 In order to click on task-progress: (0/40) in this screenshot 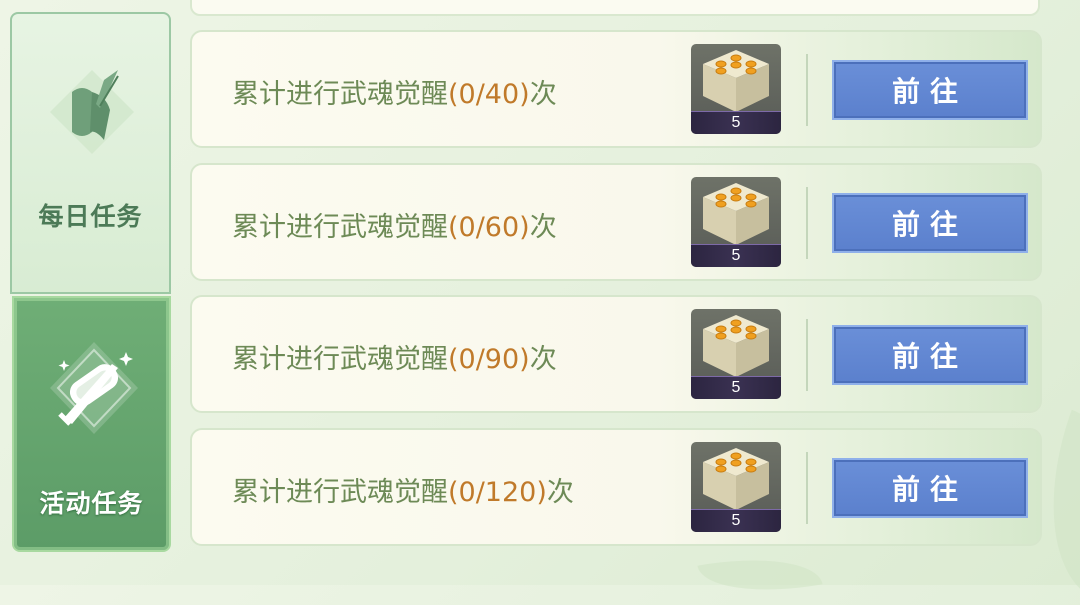, I will do `click(489, 94)`.